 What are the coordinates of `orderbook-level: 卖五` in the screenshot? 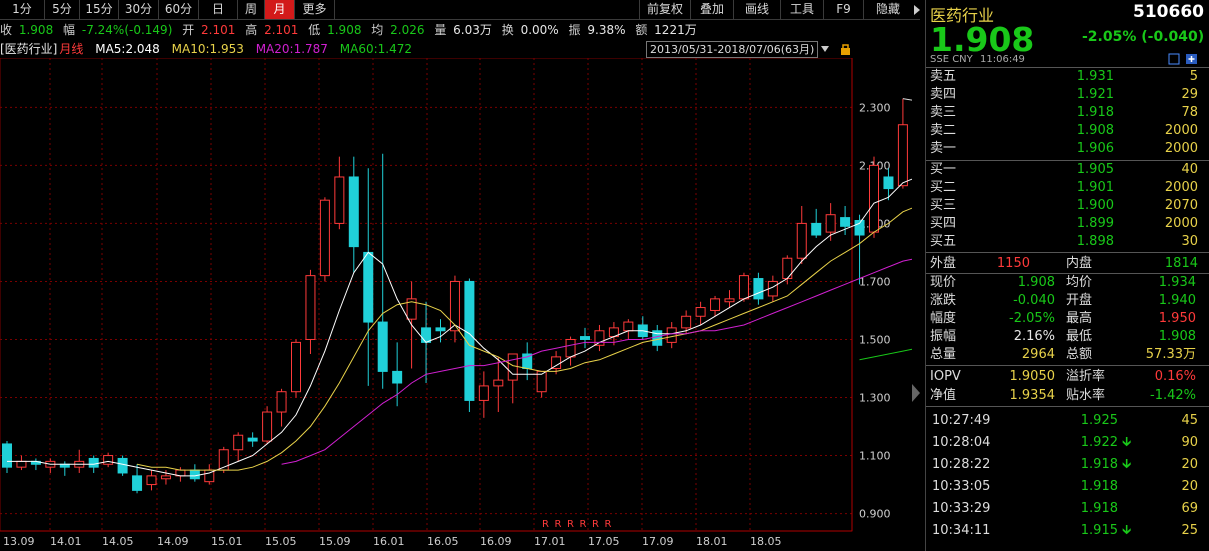 It's located at (943, 76).